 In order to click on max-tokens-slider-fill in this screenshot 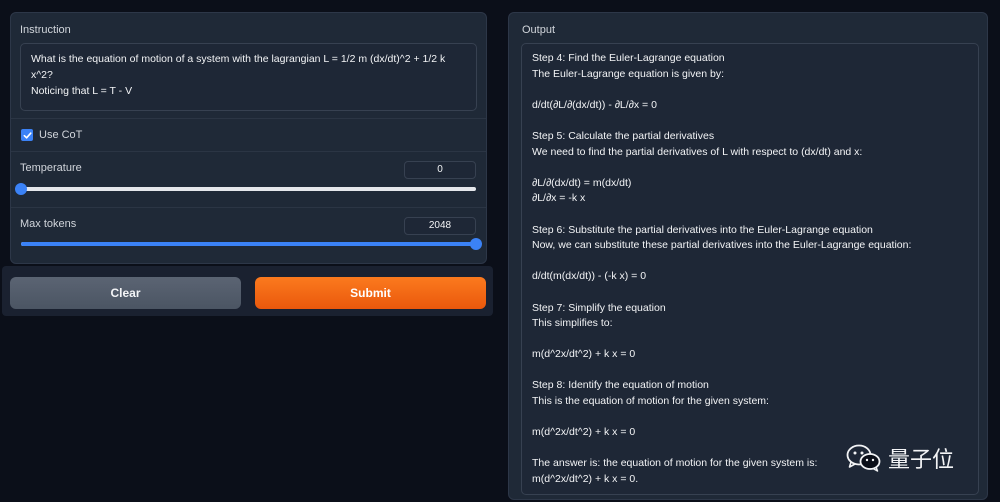, I will do `click(248, 244)`.